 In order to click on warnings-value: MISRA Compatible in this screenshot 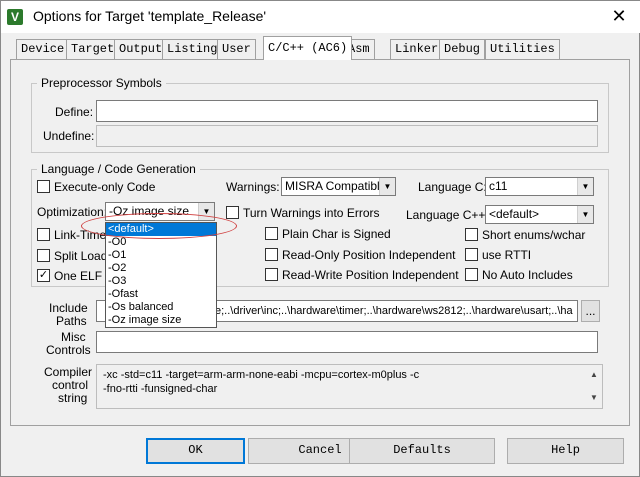, I will do `click(336, 186)`.